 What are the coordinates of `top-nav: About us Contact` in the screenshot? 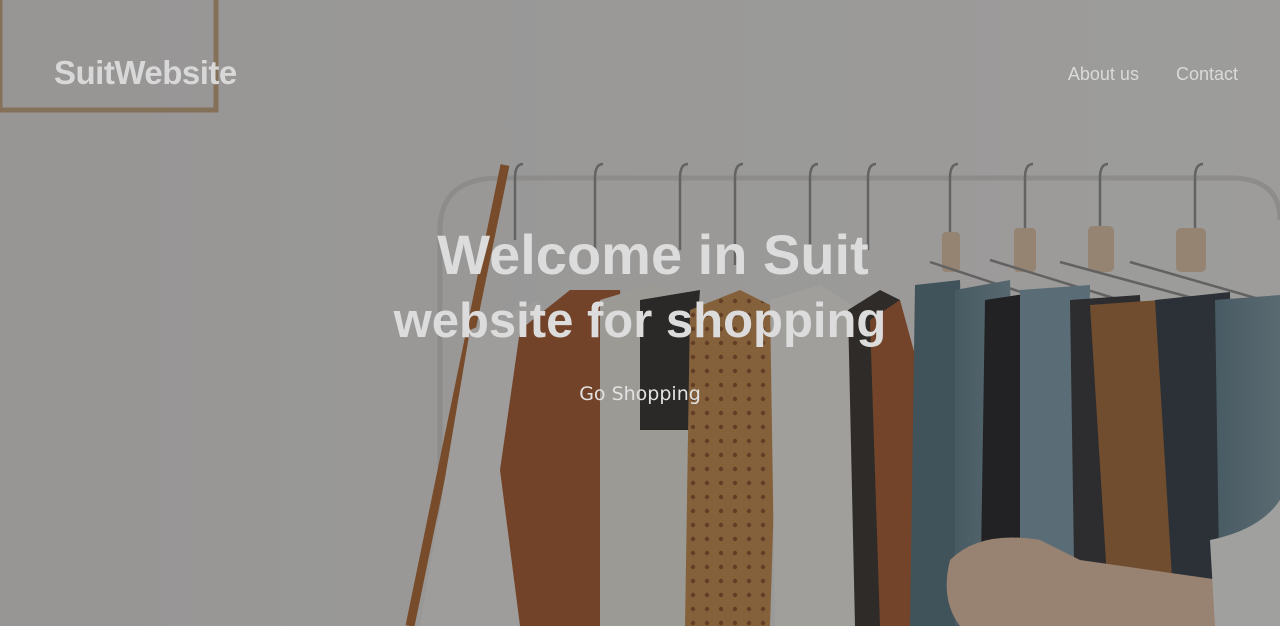 It's located at (1153, 74).